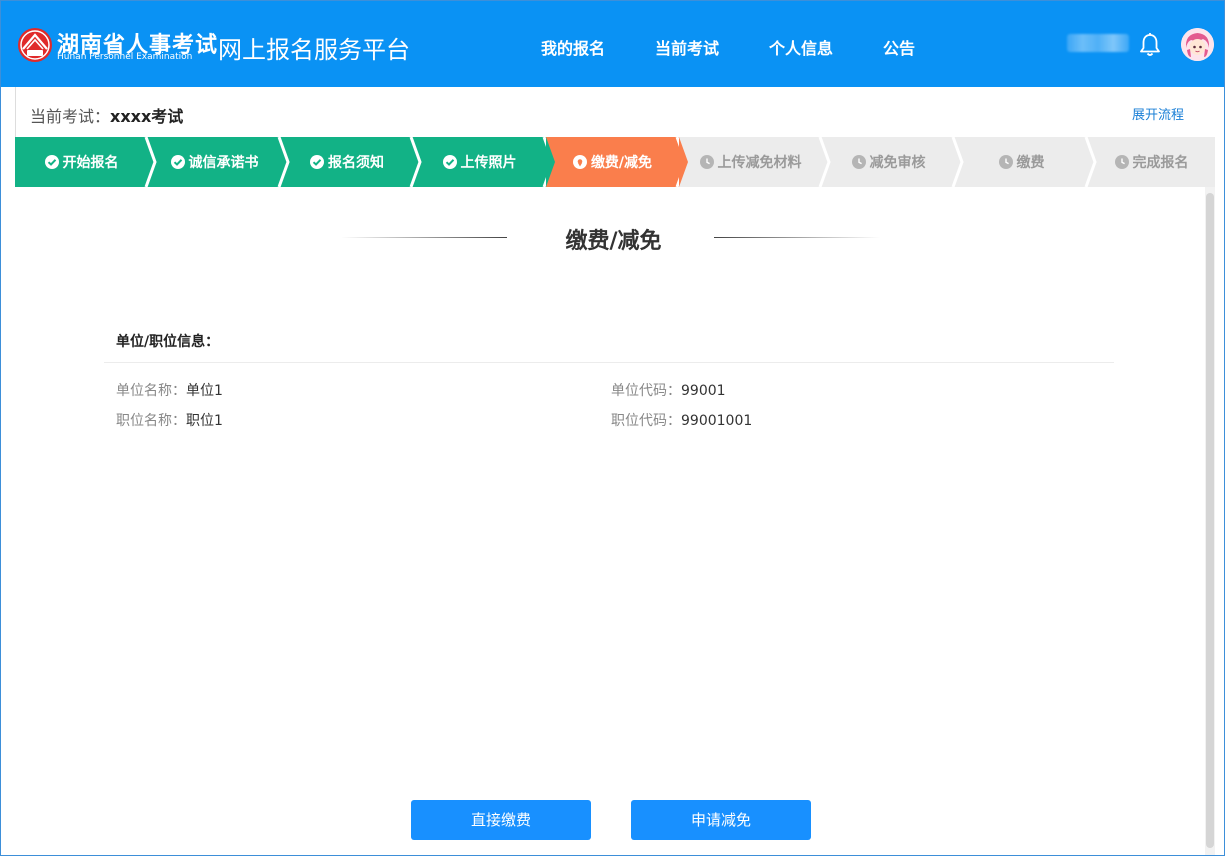 The height and width of the screenshot is (856, 1225). Describe the element at coordinates (1160, 163) in the screenshot. I see `step-label: 完成报名` at that location.